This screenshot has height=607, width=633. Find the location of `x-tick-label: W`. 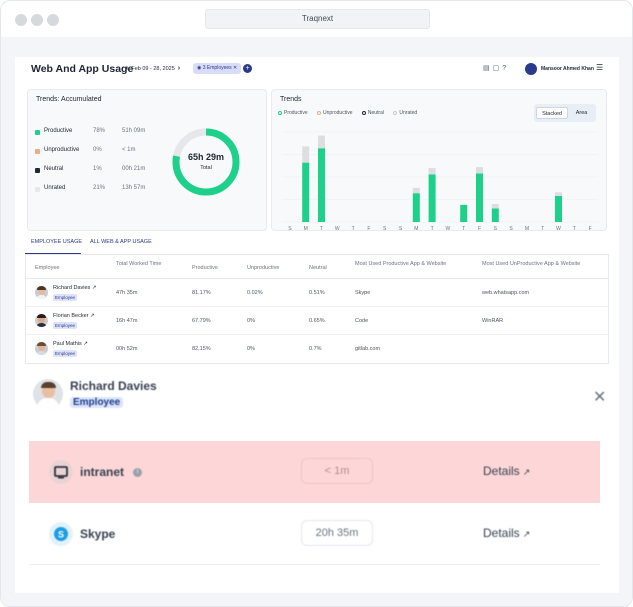

x-tick-label: W is located at coordinates (448, 229).